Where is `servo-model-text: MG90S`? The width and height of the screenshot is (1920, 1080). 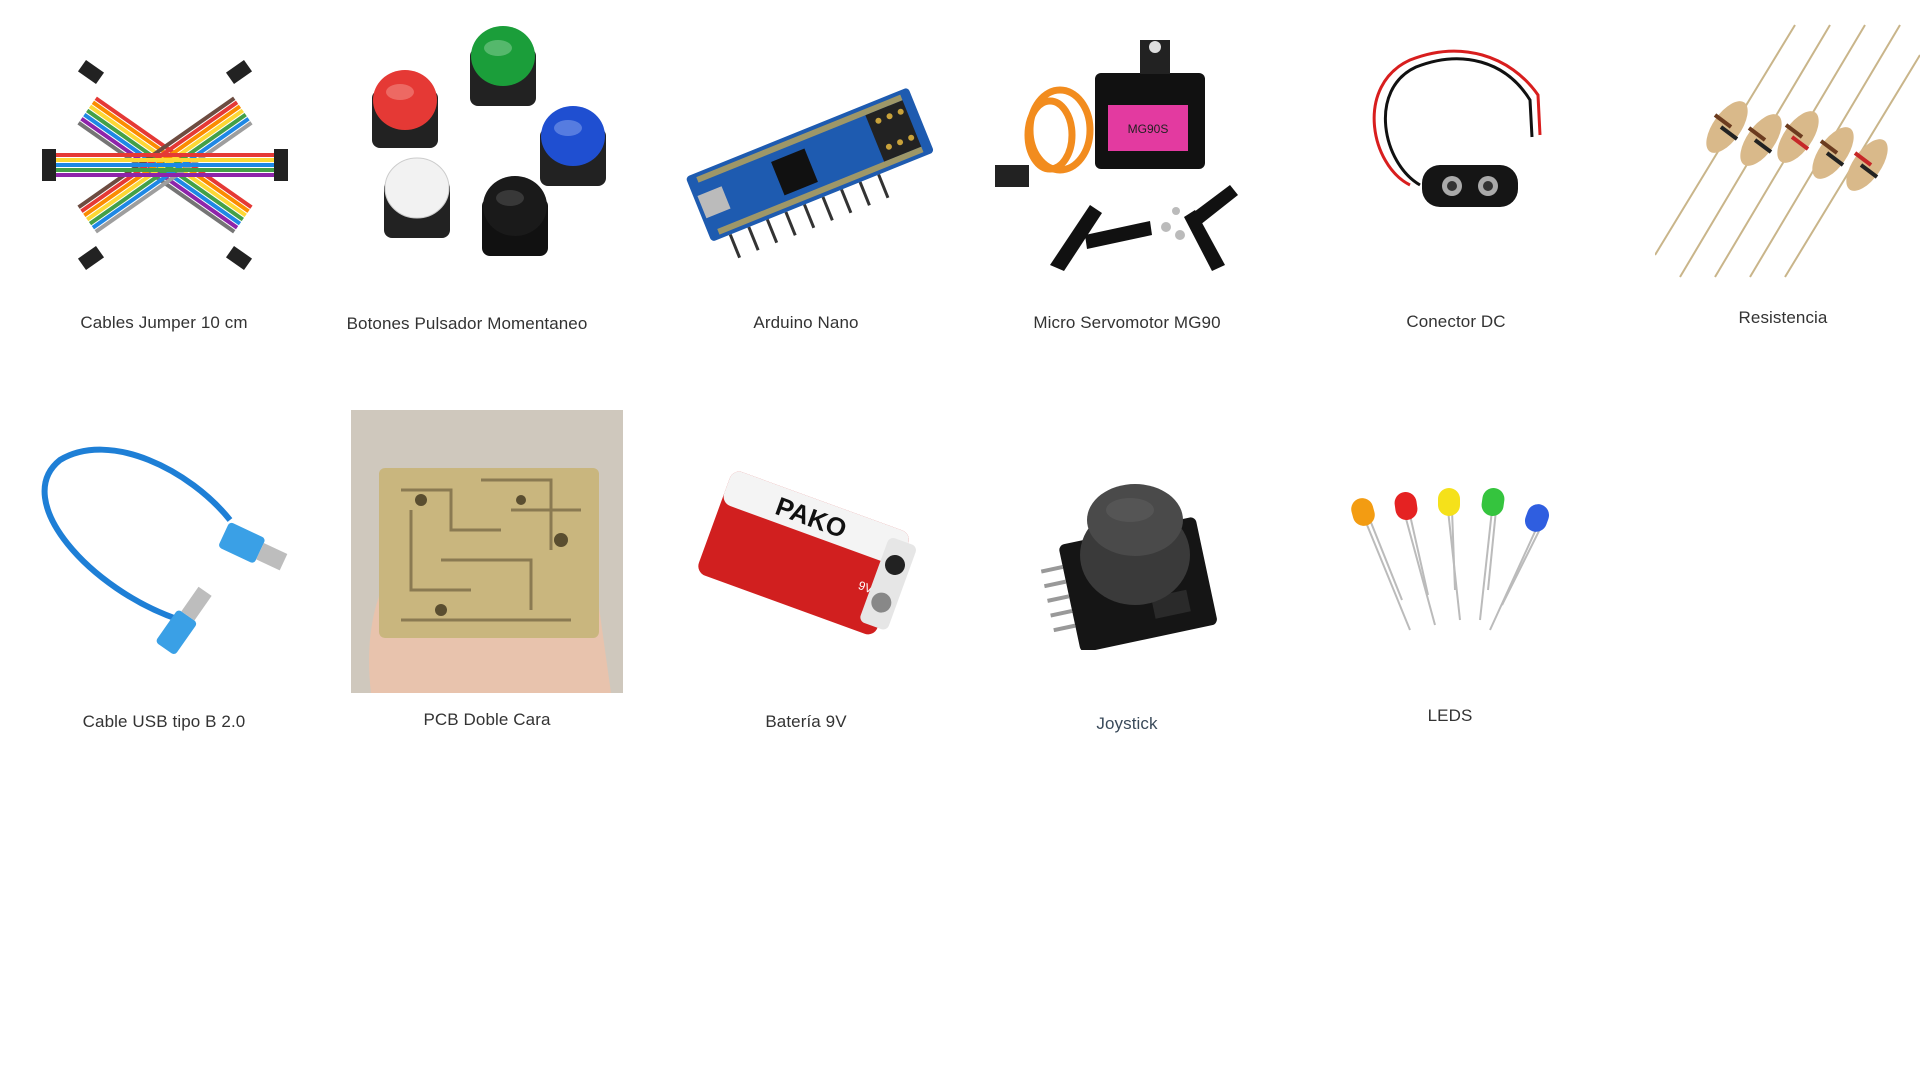 servo-model-text: MG90S is located at coordinates (1148, 129).